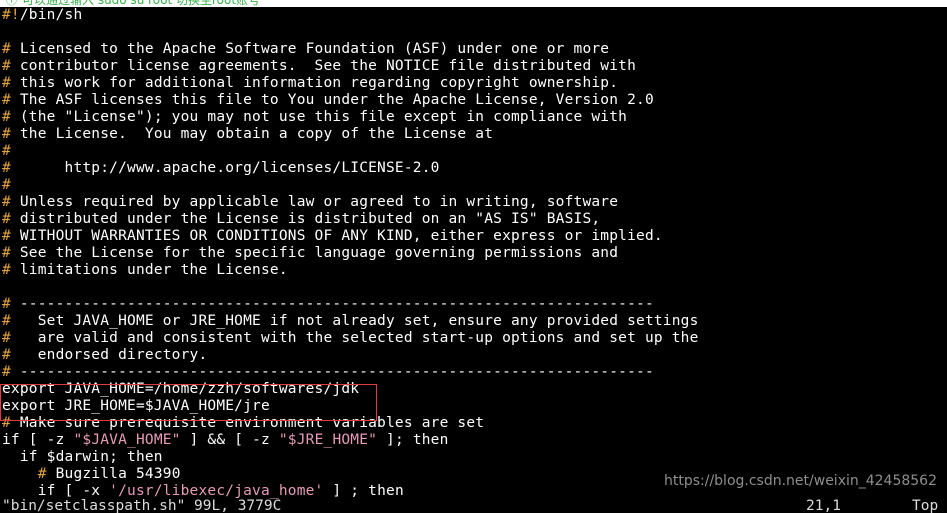 The width and height of the screenshot is (947, 513). I want to click on code-token: "$JAVA_HOME", so click(127, 440).